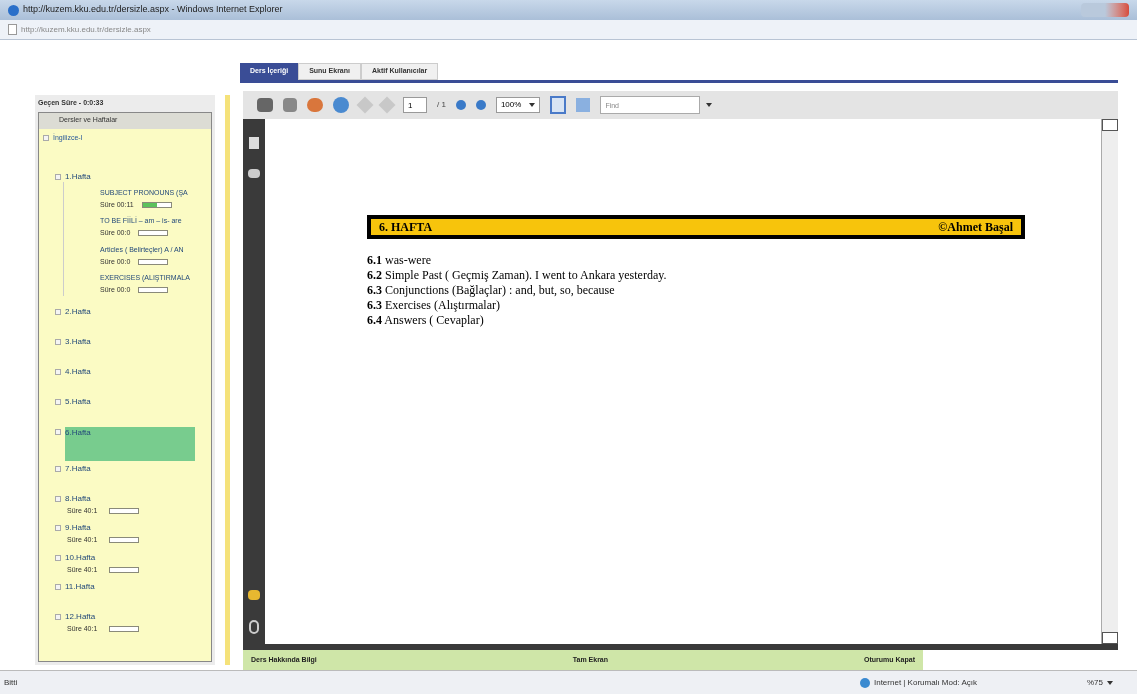  I want to click on page-field: 1, so click(415, 105).